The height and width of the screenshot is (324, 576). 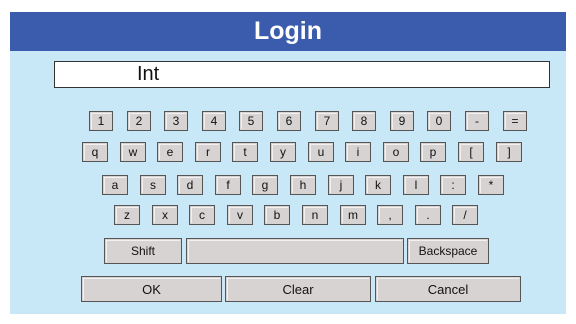 I want to click on key-b: b, so click(x=277, y=215).